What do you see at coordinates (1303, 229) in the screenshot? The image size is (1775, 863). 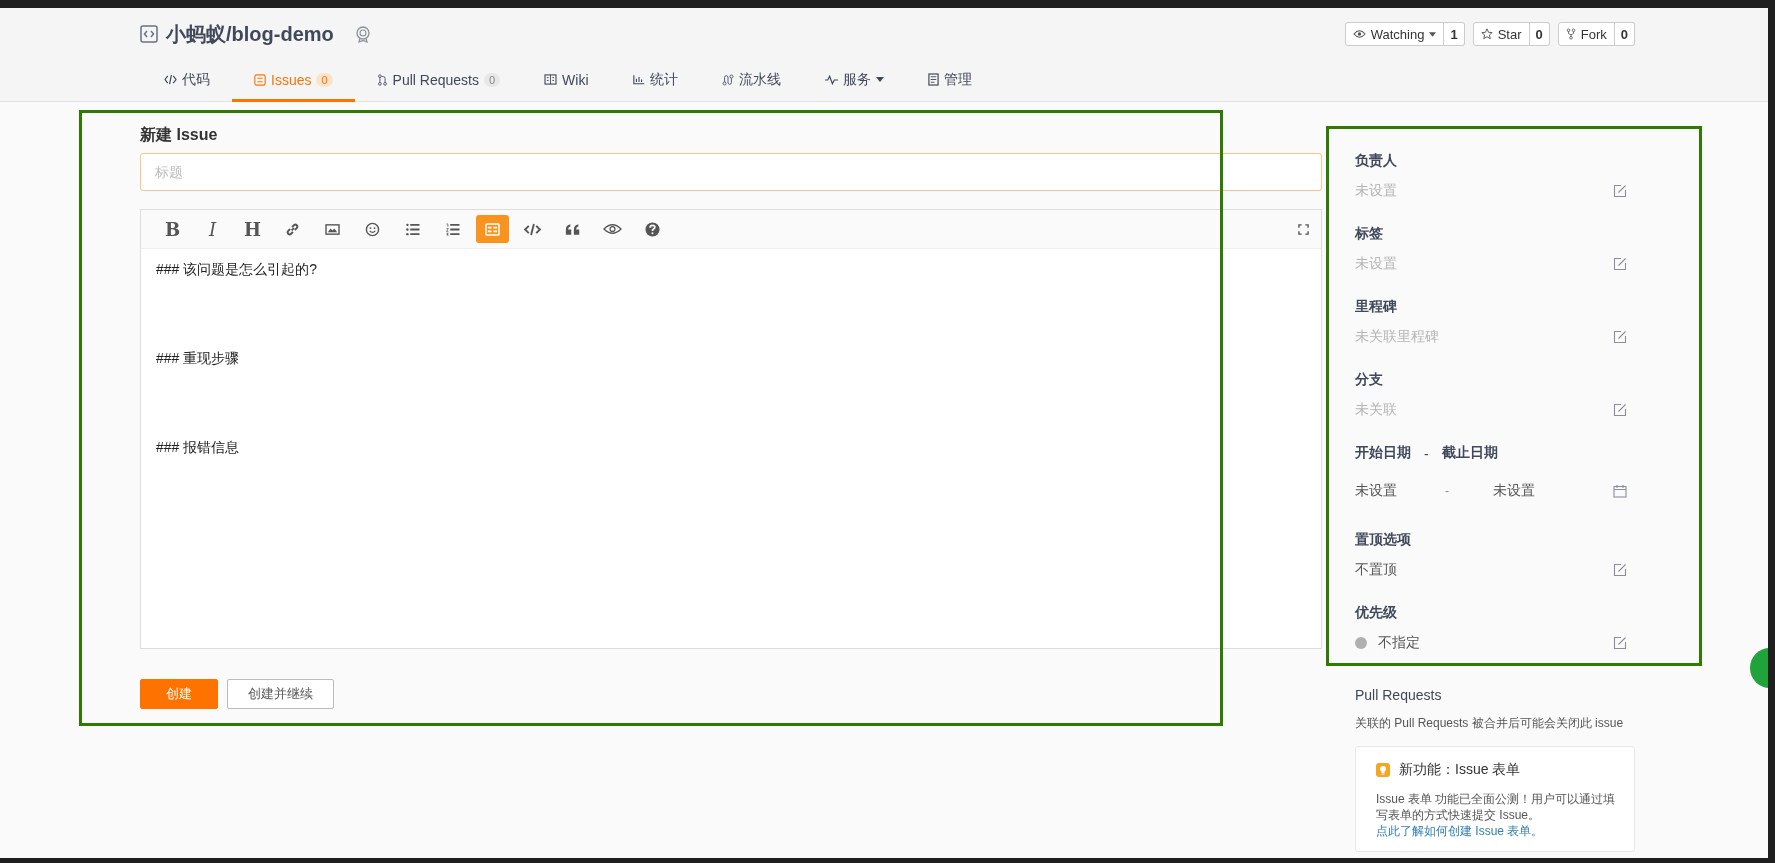 I see `fullscreen-icon` at bounding box center [1303, 229].